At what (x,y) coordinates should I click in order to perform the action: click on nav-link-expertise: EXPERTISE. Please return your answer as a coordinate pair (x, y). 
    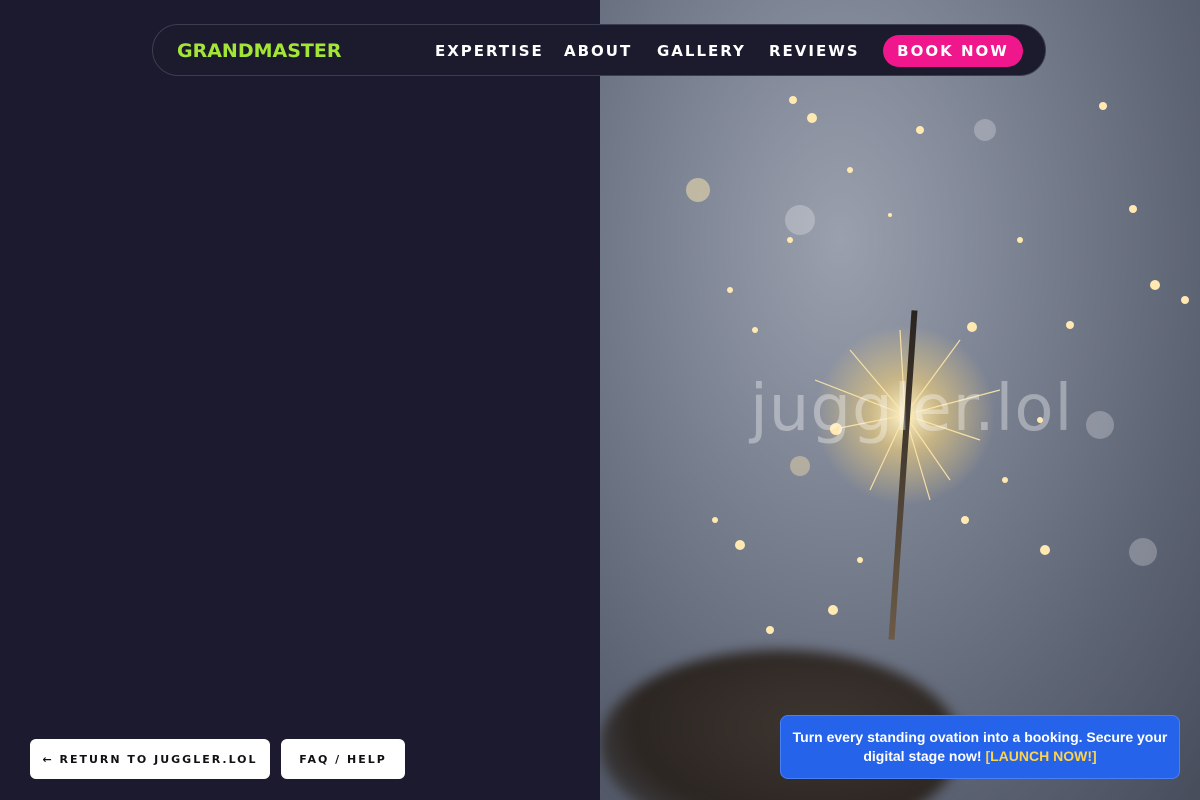
    Looking at the image, I should click on (489, 51).